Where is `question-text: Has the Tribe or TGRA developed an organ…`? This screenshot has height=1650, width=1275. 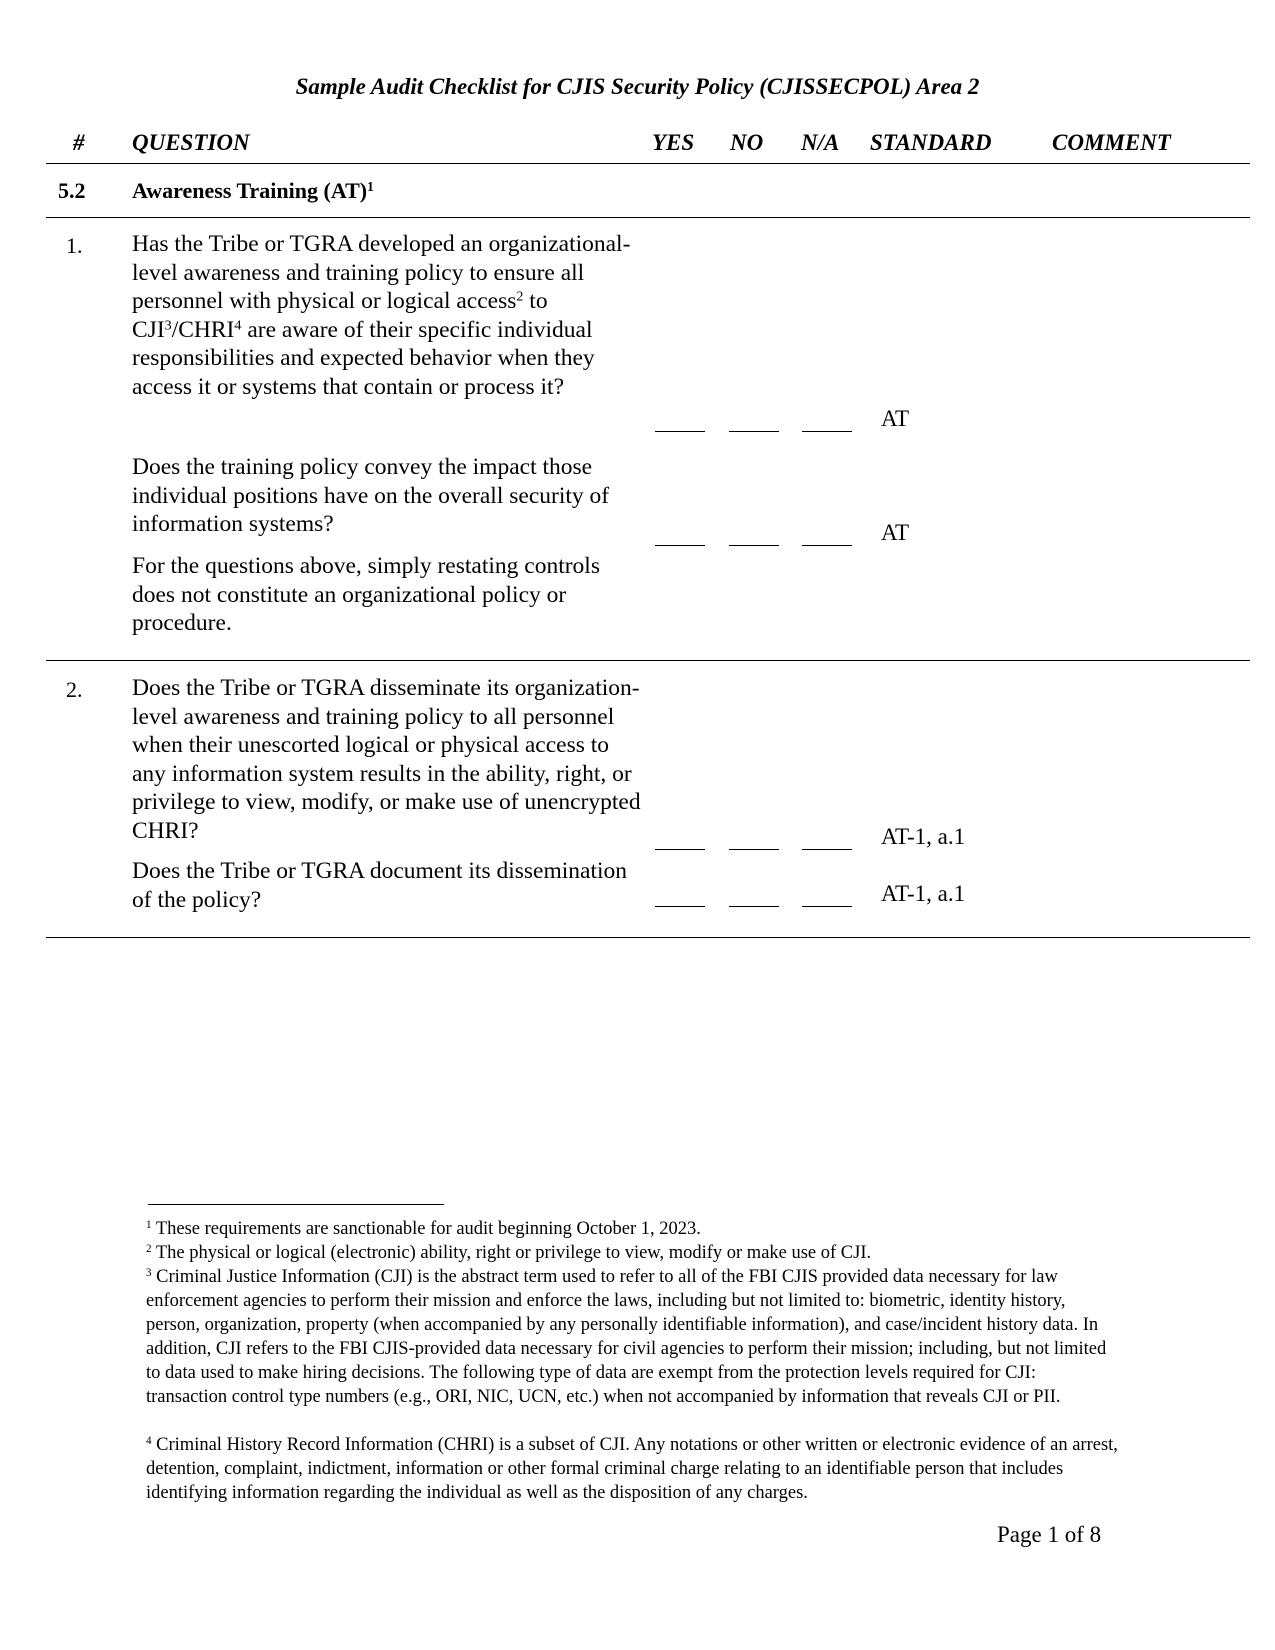 question-text: Has the Tribe or TGRA developed an organ… is located at coordinates (381, 272).